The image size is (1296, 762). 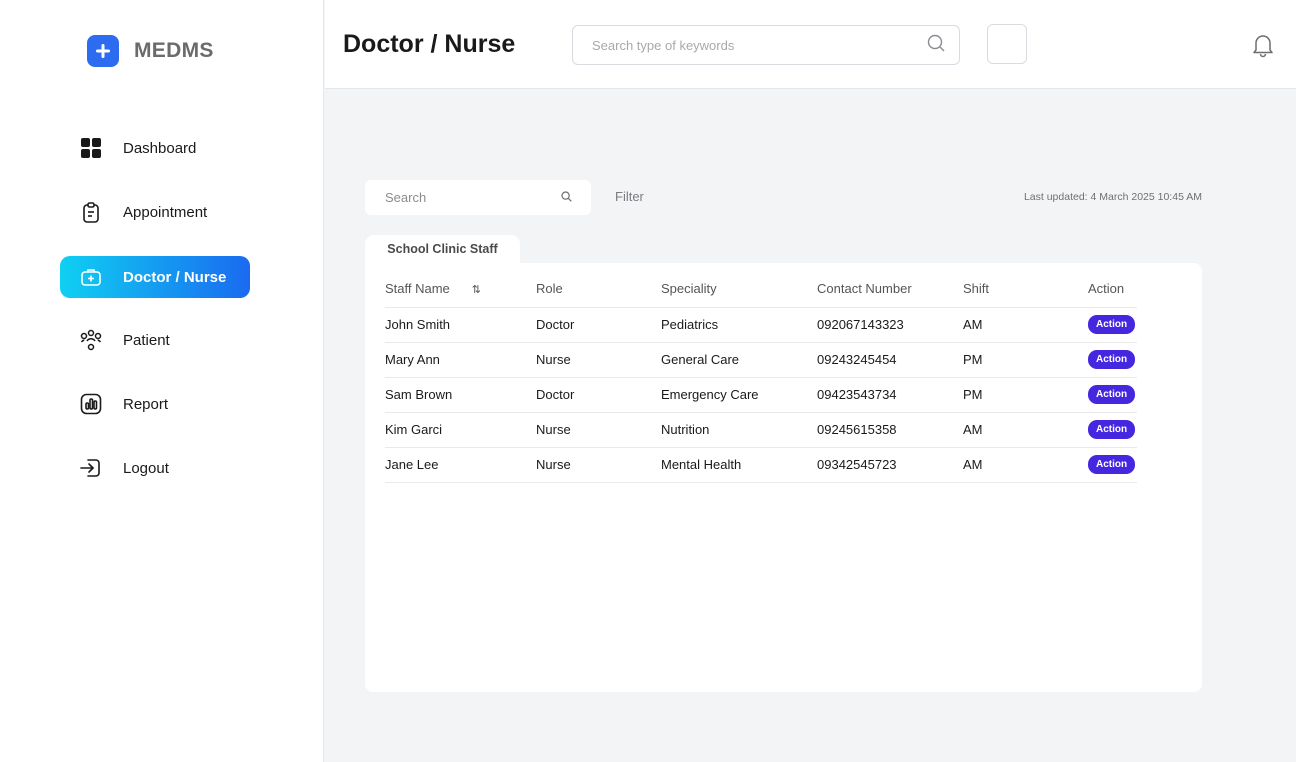 I want to click on table-search-input, so click(x=473, y=197).